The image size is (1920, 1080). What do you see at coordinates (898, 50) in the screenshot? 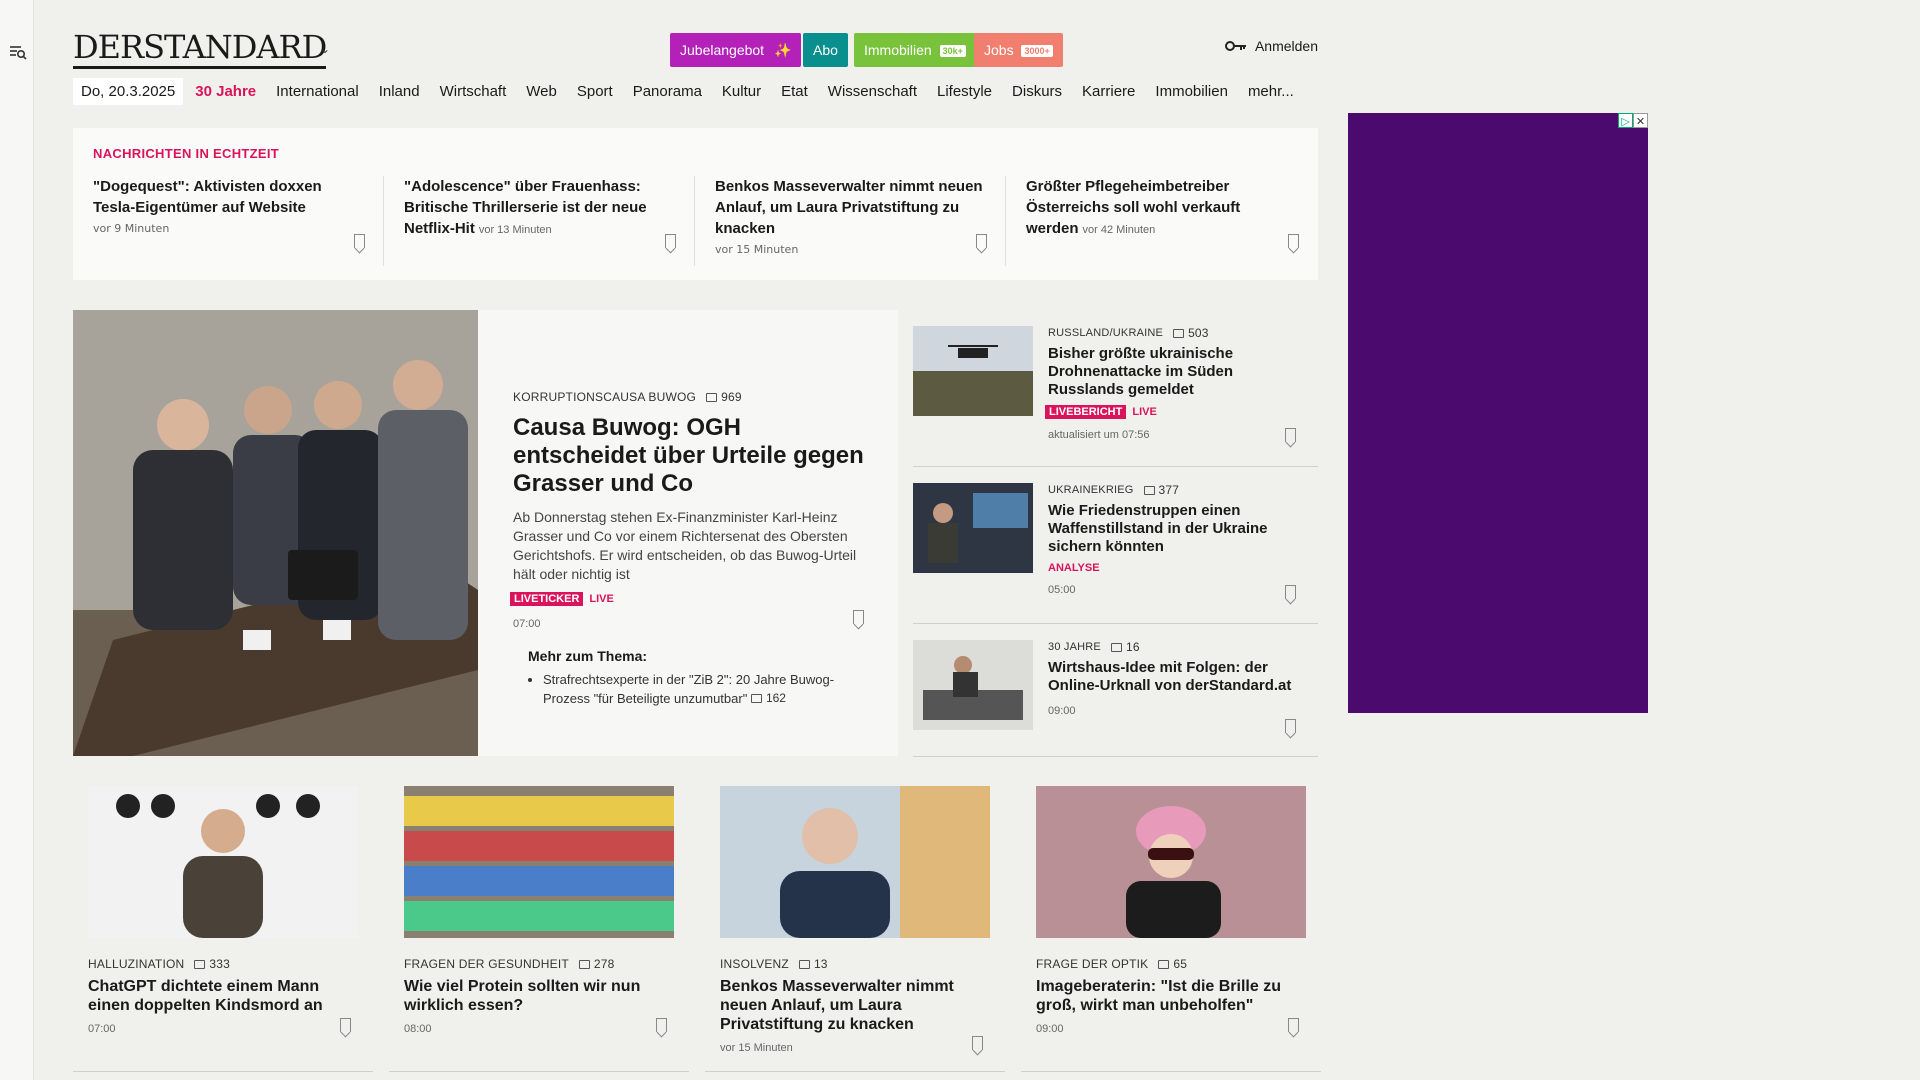
I see `pill-label: Immobilien` at bounding box center [898, 50].